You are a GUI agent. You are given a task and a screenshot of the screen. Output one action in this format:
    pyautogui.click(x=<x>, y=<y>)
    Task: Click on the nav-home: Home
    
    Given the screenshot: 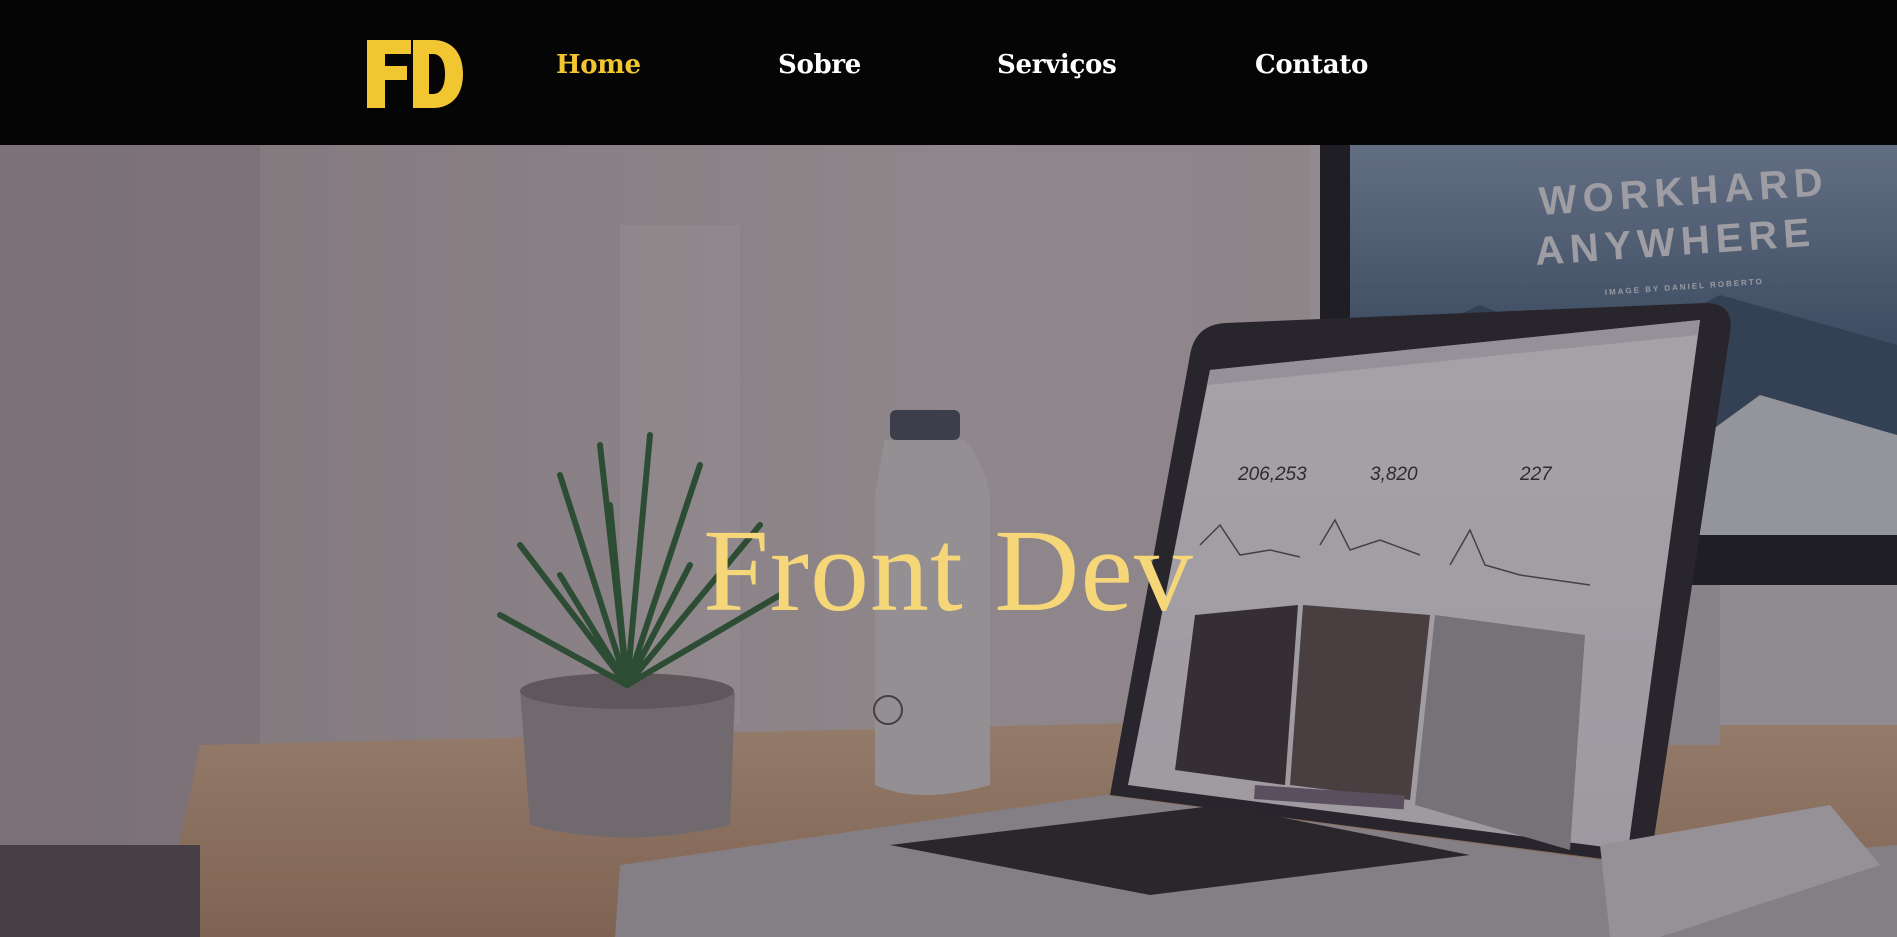 What is the action you would take?
    pyautogui.click(x=598, y=65)
    